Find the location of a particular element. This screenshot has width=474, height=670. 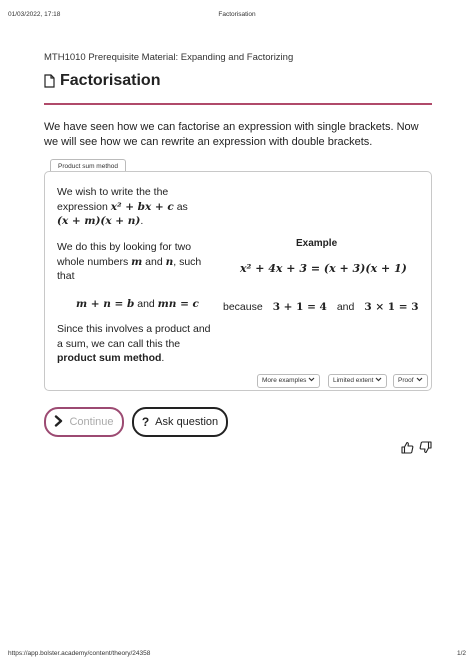

question-mark-icon: ? is located at coordinates (145, 422).